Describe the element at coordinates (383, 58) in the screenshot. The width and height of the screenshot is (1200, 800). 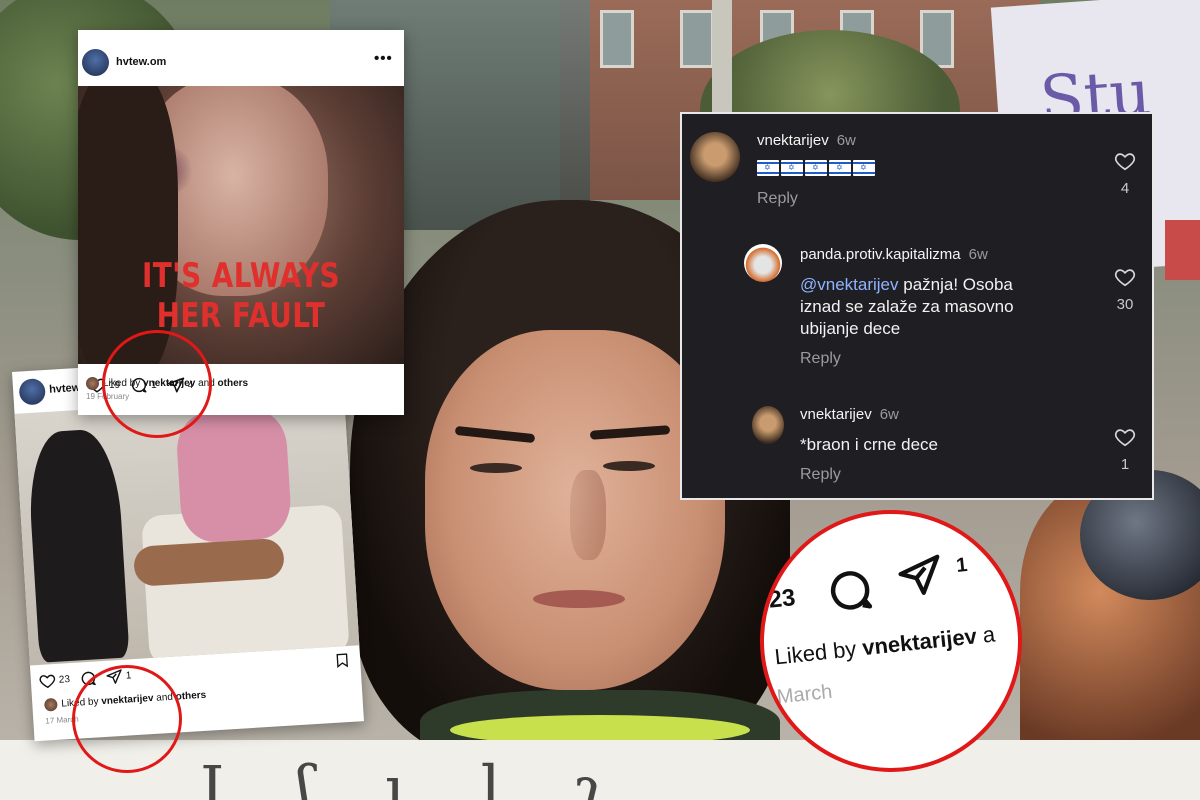
I see `more-horizontal-icon: •••` at that location.